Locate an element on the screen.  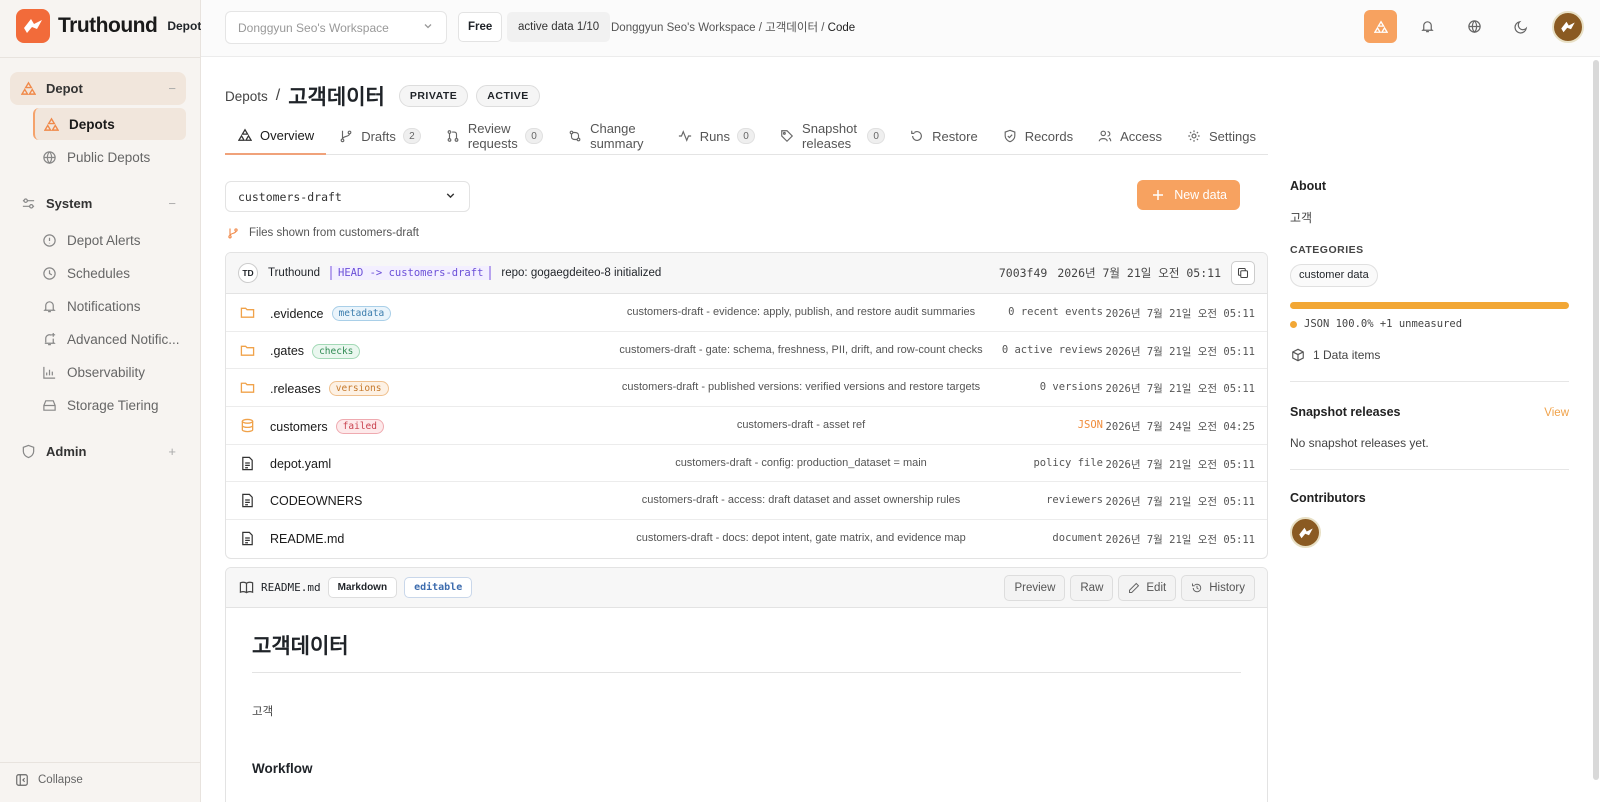
tab-label: Review requests is located at coordinates (492, 136).